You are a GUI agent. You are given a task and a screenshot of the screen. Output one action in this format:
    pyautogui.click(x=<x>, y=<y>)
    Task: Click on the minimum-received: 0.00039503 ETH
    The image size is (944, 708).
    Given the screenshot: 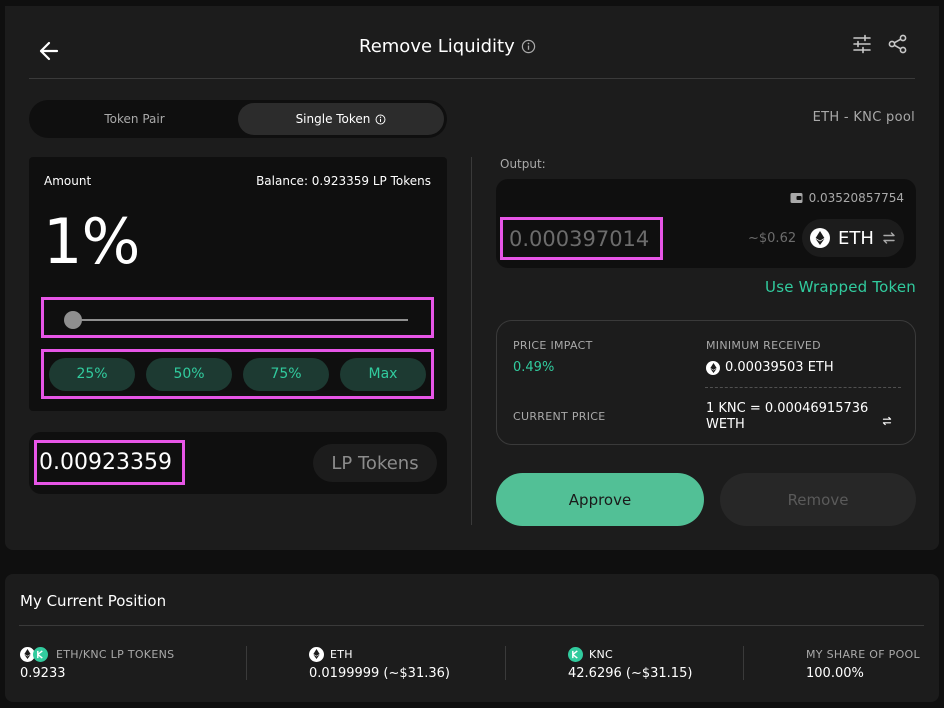 What is the action you would take?
    pyautogui.click(x=770, y=367)
    